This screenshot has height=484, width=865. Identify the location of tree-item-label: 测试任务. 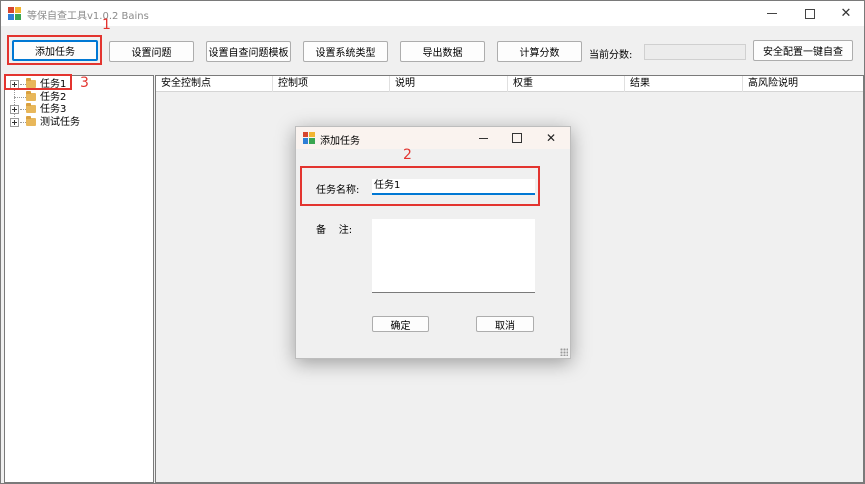
(60, 122).